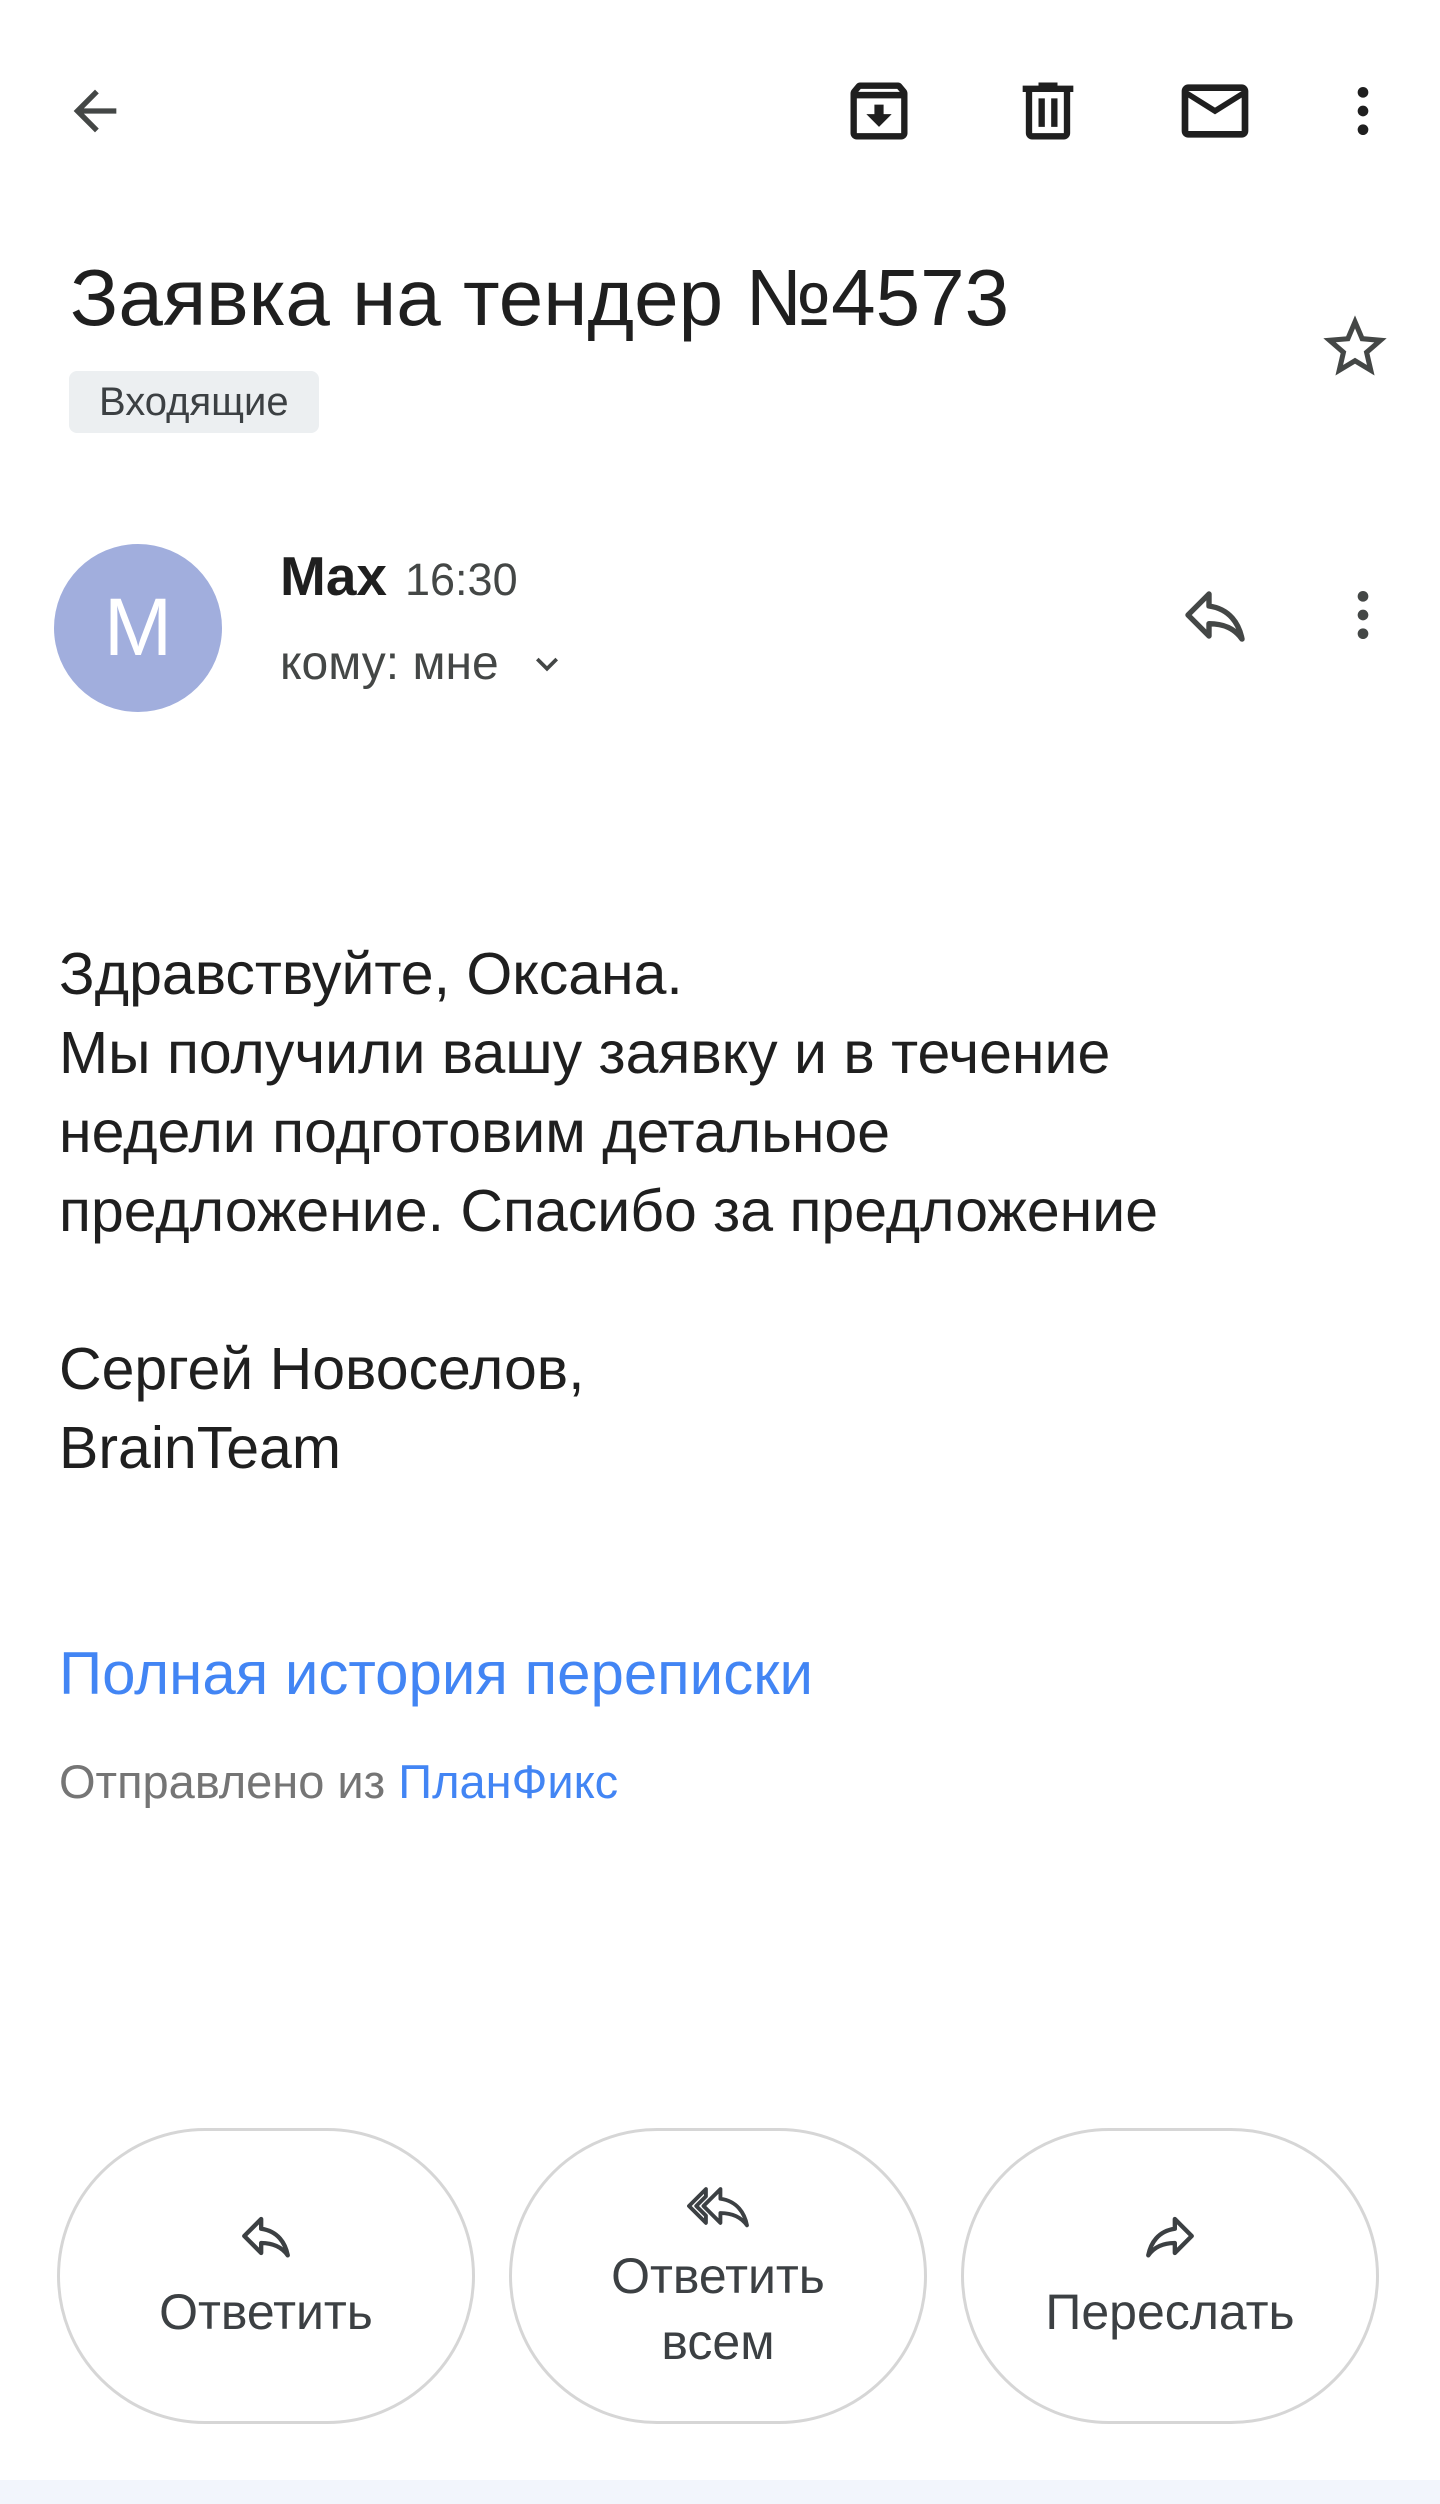 This screenshot has height=2504, width=1440. I want to click on back-button, so click(95, 111).